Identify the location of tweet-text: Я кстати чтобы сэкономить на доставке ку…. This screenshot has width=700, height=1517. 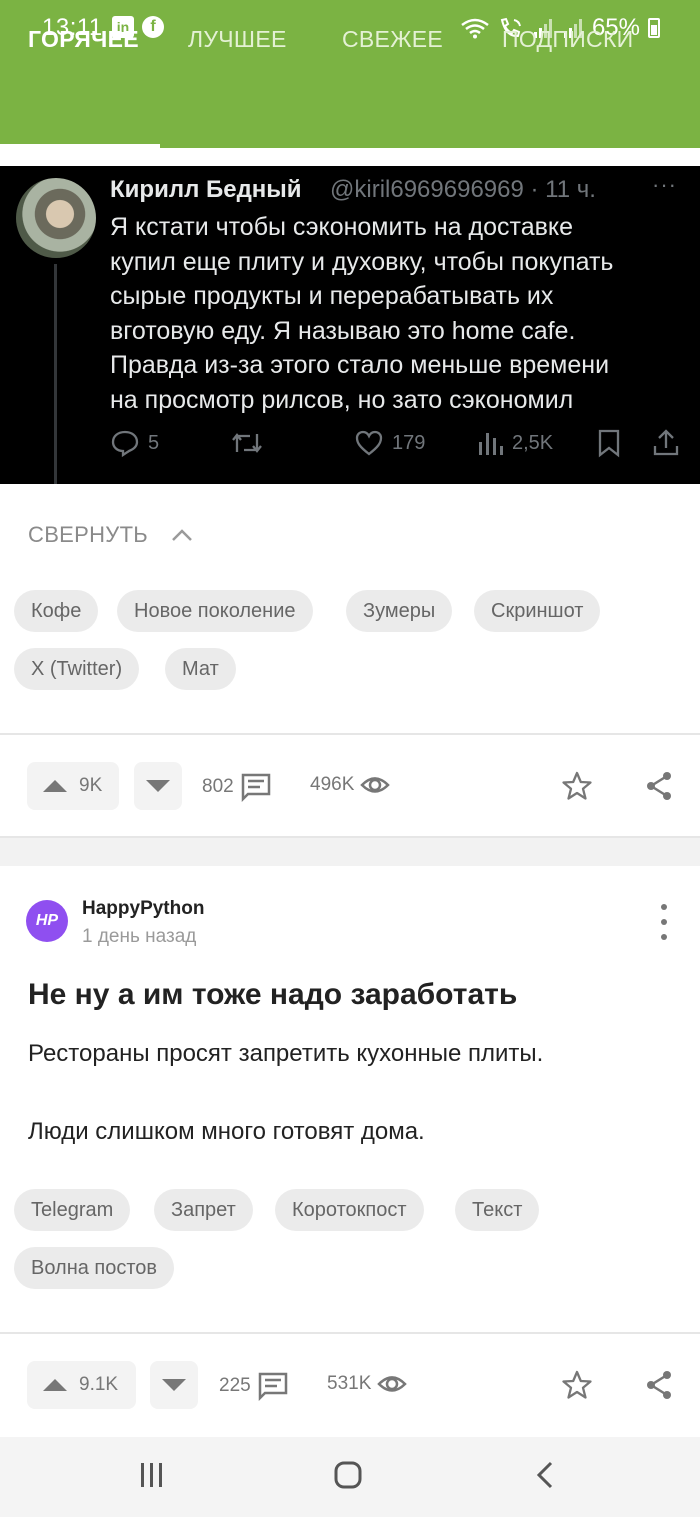
(395, 313).